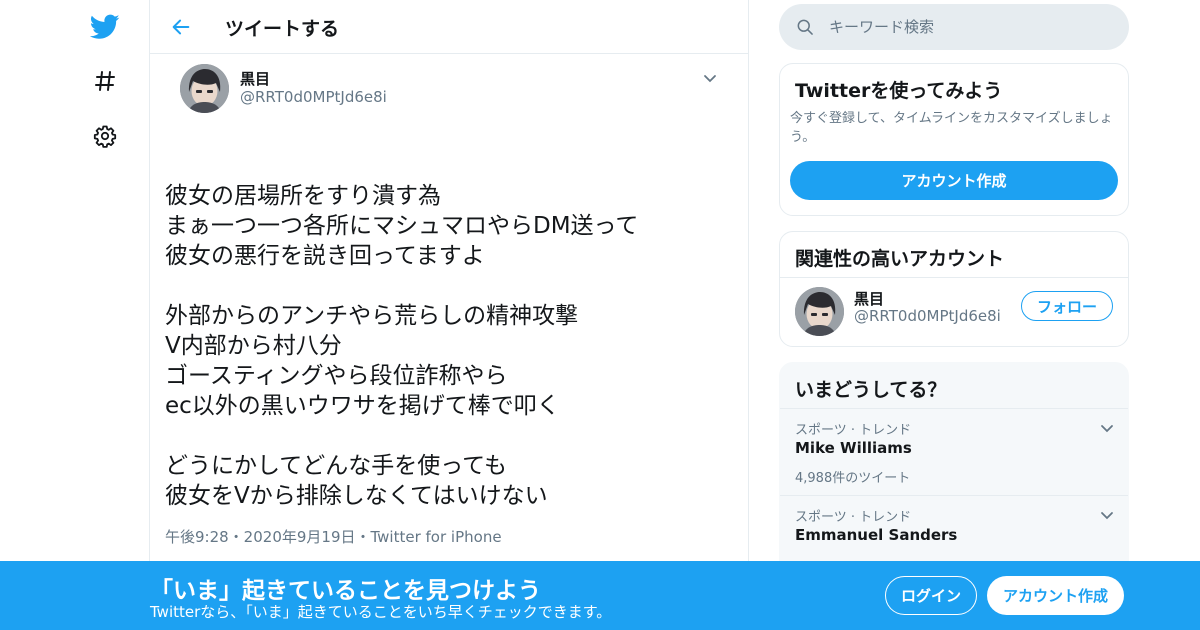 This screenshot has width=1200, height=630. What do you see at coordinates (345, 591) in the screenshot?
I see `banner-title: 「いま」起きていることを見つけよう` at bounding box center [345, 591].